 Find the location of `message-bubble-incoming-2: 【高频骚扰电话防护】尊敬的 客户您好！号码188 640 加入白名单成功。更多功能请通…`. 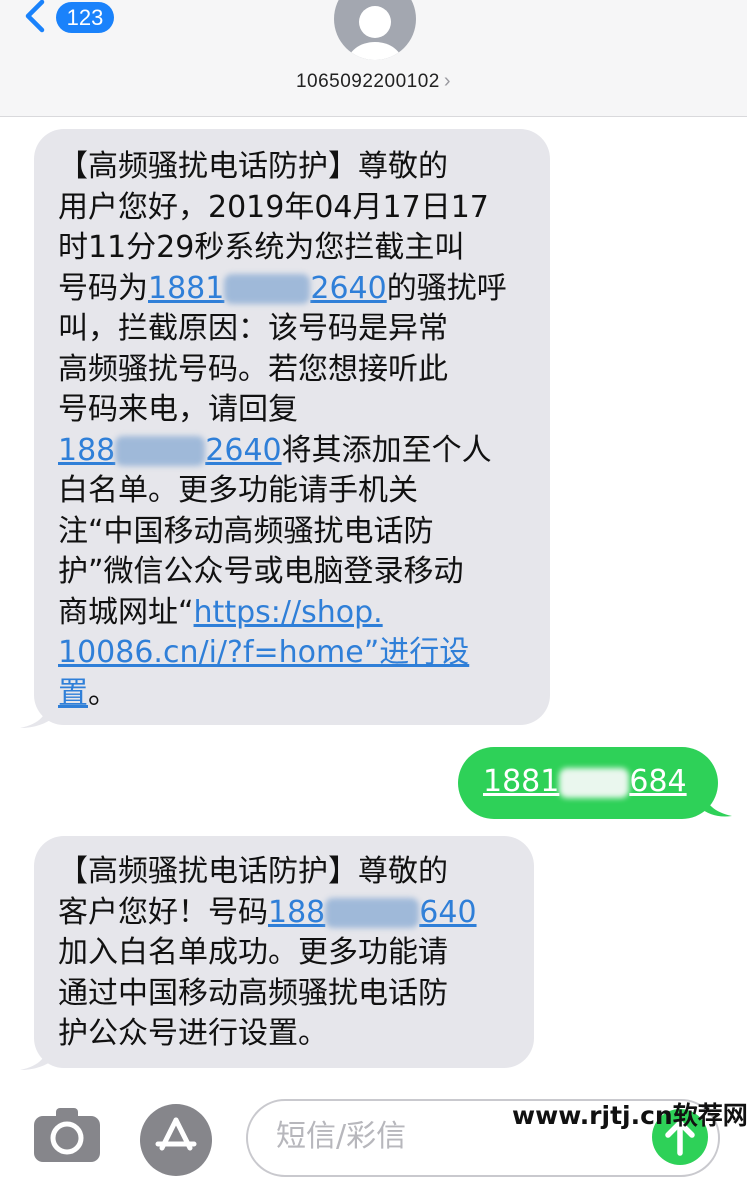

message-bubble-incoming-2: 【高频骚扰电话防护】尊敬的 客户您好！号码188 640 加入白名单成功。更多功能请通… is located at coordinates (284, 952).